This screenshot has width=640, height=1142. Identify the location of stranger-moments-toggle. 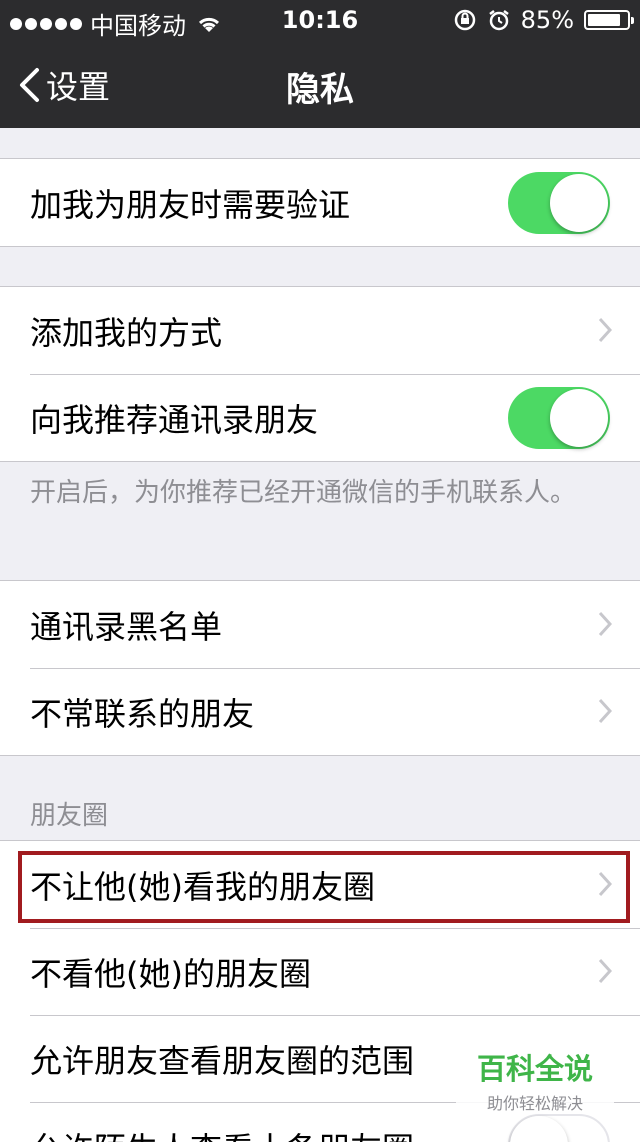
(559, 1128).